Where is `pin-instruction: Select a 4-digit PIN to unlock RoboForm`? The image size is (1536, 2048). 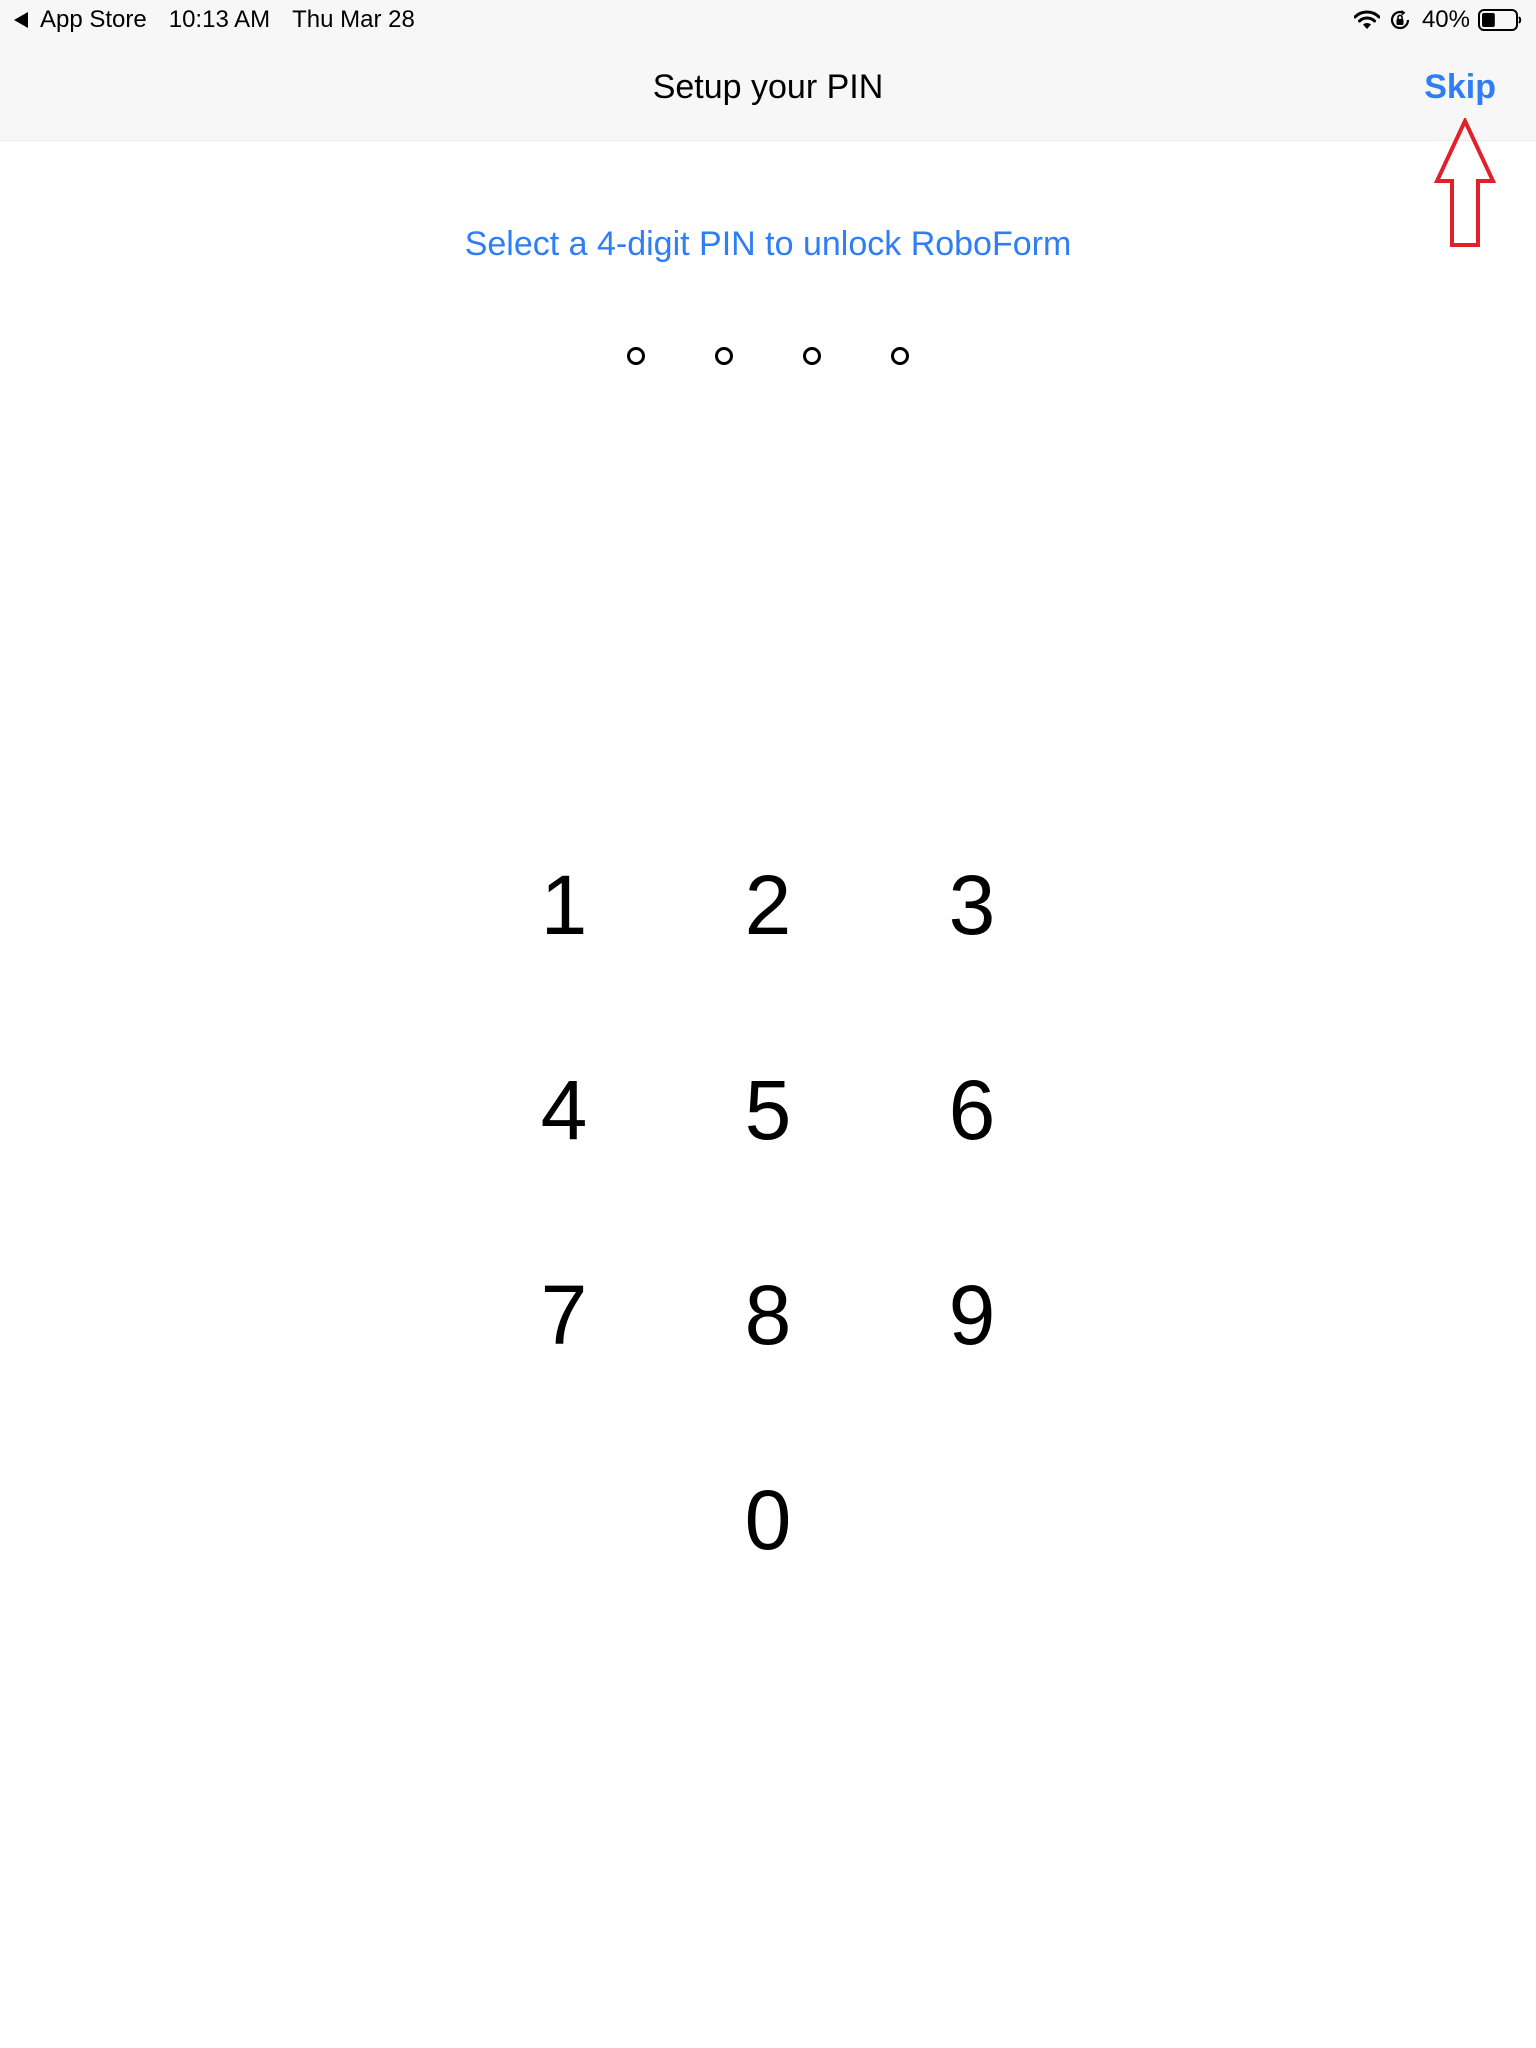
pin-instruction: Select a 4-digit PIN to unlock RoboForm is located at coordinates (768, 244).